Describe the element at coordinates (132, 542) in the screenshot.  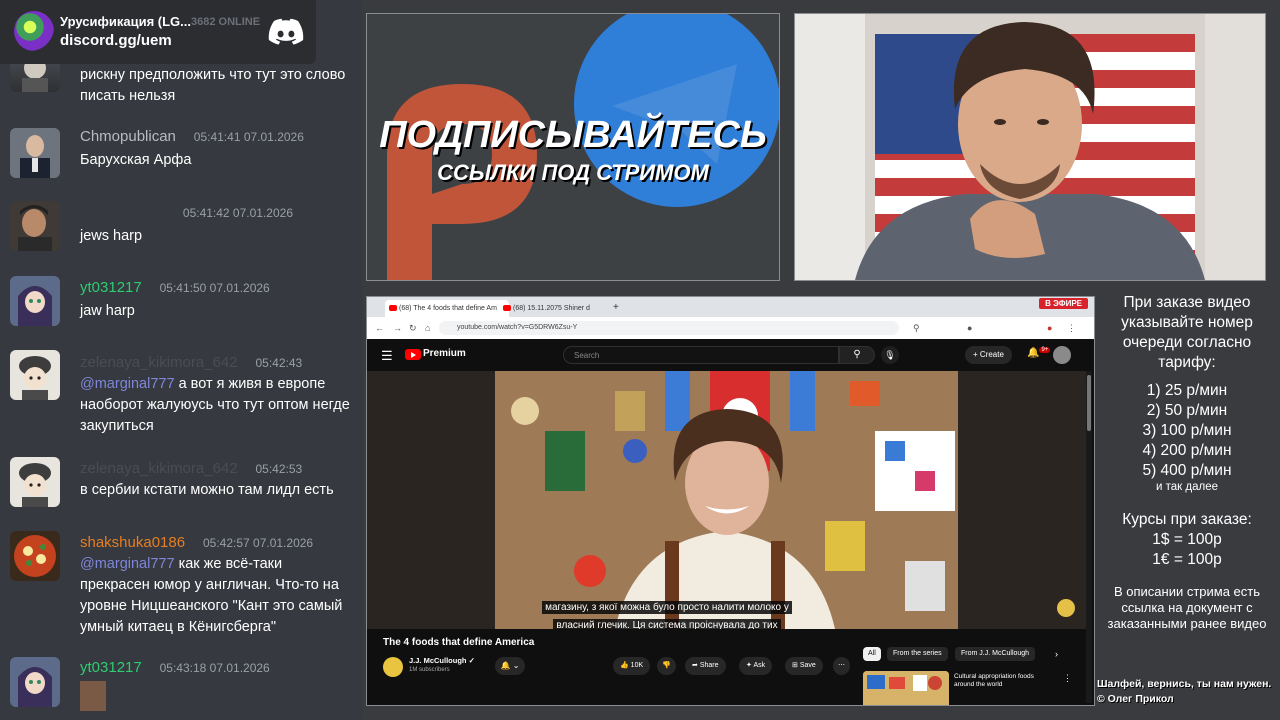
I see `username: shakshuka0186` at that location.